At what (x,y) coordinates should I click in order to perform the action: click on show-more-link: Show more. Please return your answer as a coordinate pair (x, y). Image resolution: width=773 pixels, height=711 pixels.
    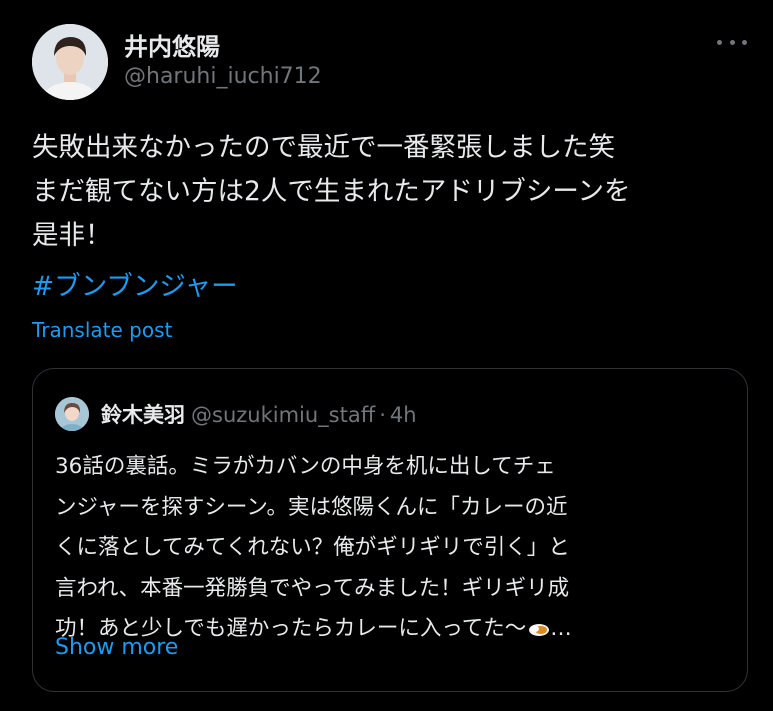
    Looking at the image, I should click on (116, 647).